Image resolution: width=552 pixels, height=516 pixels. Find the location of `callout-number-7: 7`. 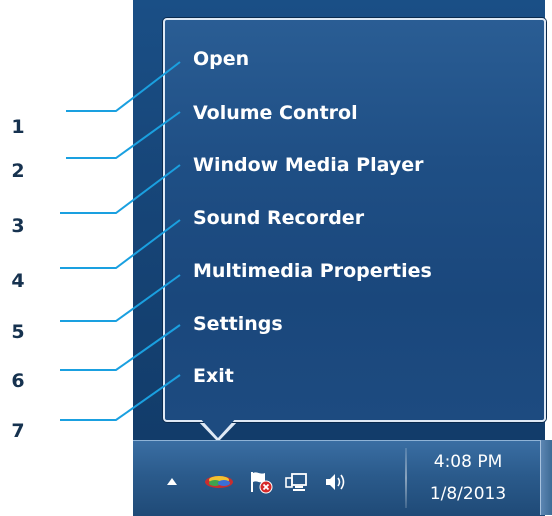

callout-number-7: 7 is located at coordinates (18, 431).